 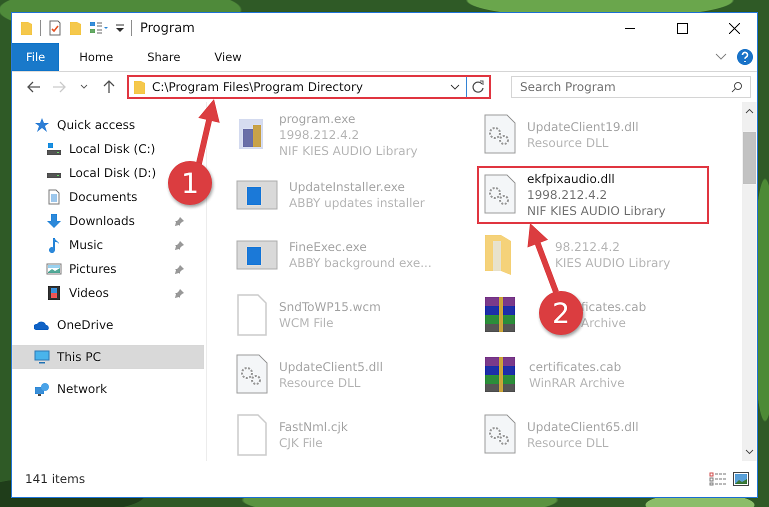 I want to click on window-title: Program, so click(x=168, y=28).